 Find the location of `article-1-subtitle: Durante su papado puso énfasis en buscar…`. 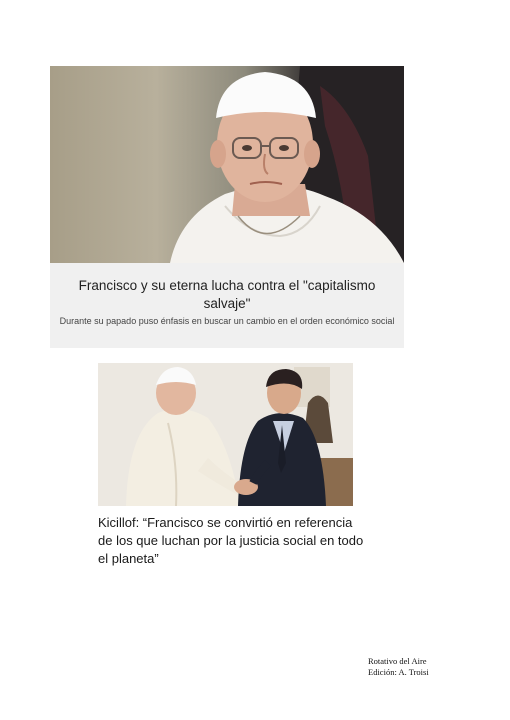

article-1-subtitle: Durante su papado puso énfasis en buscar… is located at coordinates (227, 321).